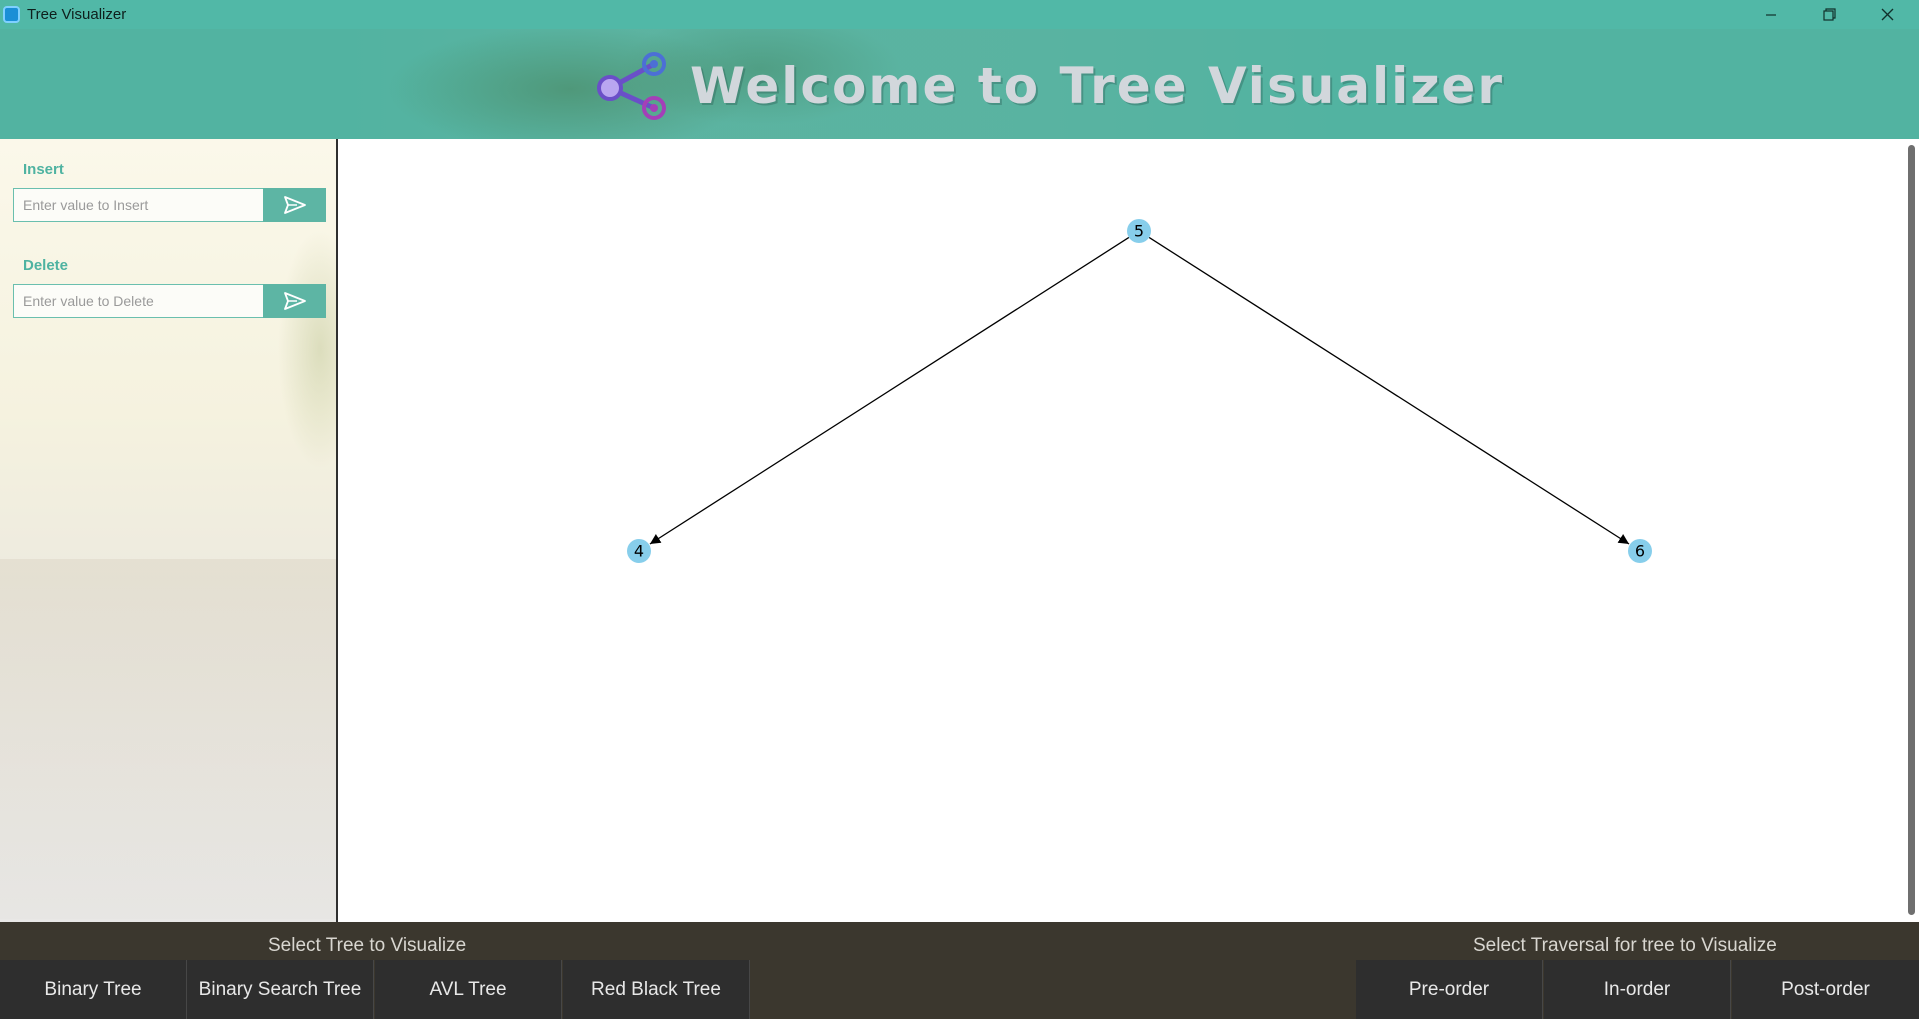 Image resolution: width=1919 pixels, height=1019 pixels. I want to click on delete-label: Delete, so click(46, 265).